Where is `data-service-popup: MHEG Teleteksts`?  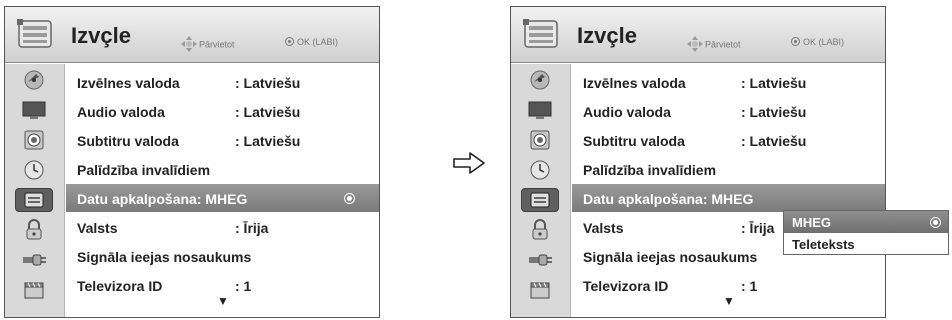 data-service-popup: MHEG Teleteksts is located at coordinates (866, 232).